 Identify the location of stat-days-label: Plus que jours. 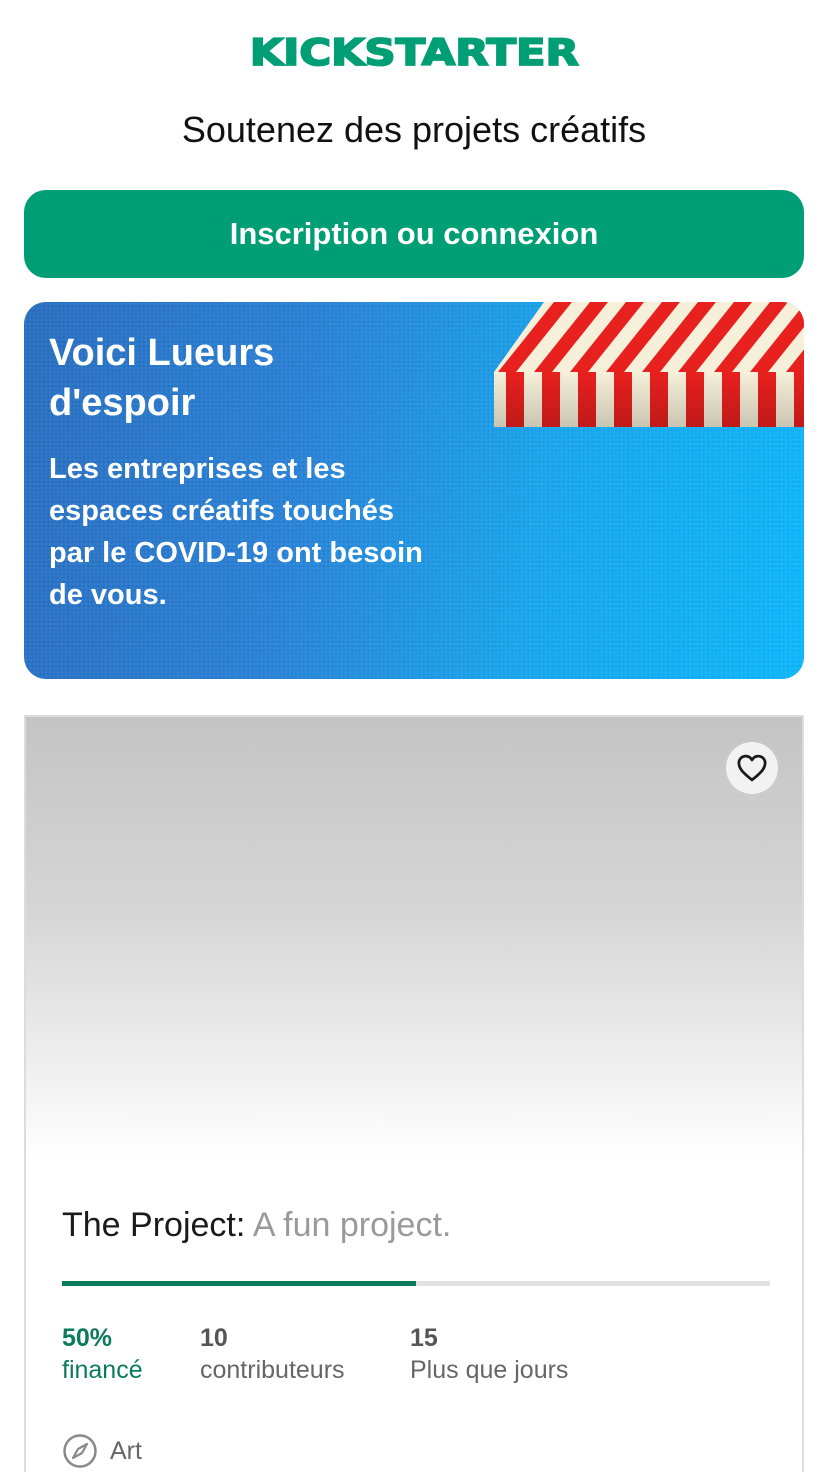
(489, 1370).